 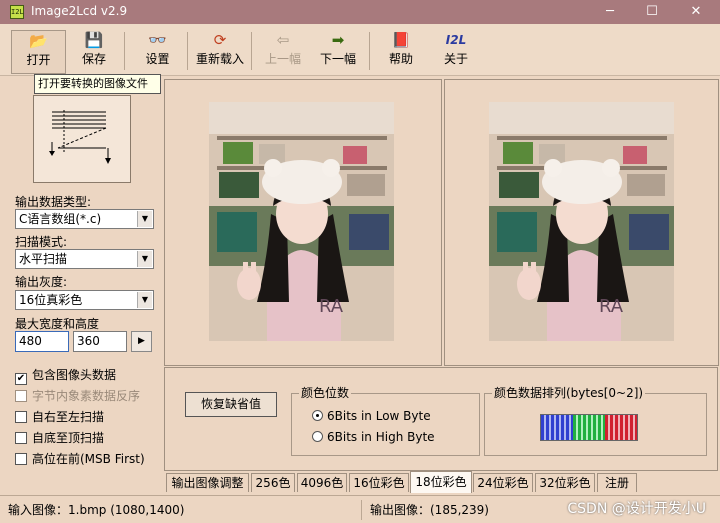 I want to click on color-order-preview, so click(x=589, y=427).